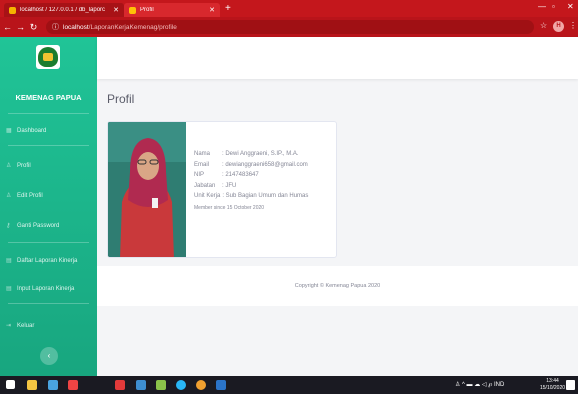  Describe the element at coordinates (121, 99) in the screenshot. I see `page-title: Profil` at that location.